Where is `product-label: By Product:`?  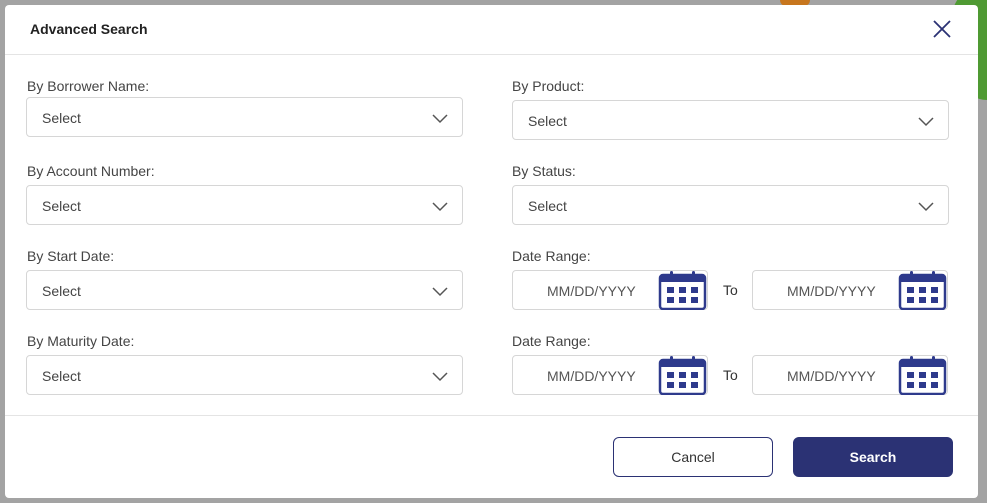 product-label: By Product: is located at coordinates (548, 86).